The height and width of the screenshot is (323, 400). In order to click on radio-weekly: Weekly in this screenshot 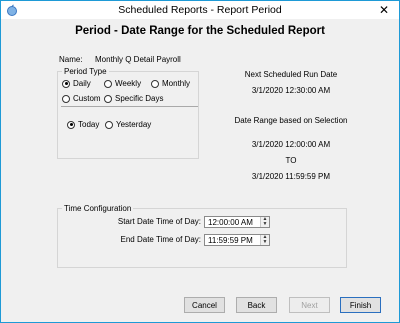, I will do `click(122, 83)`.